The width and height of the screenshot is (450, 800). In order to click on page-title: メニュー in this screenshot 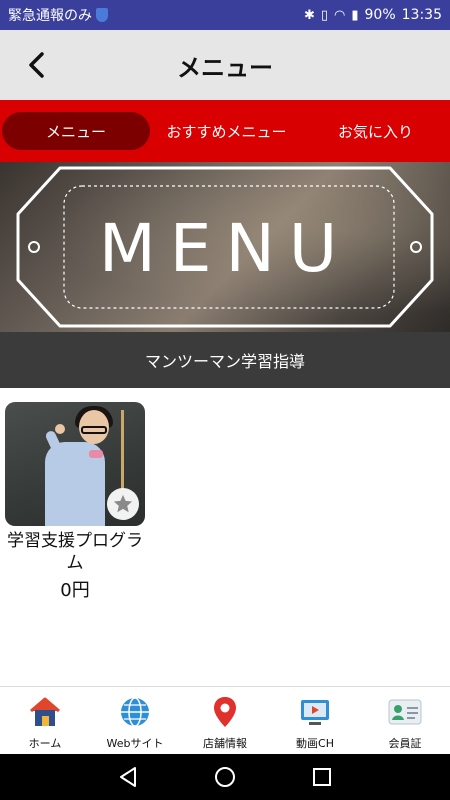, I will do `click(225, 67)`.